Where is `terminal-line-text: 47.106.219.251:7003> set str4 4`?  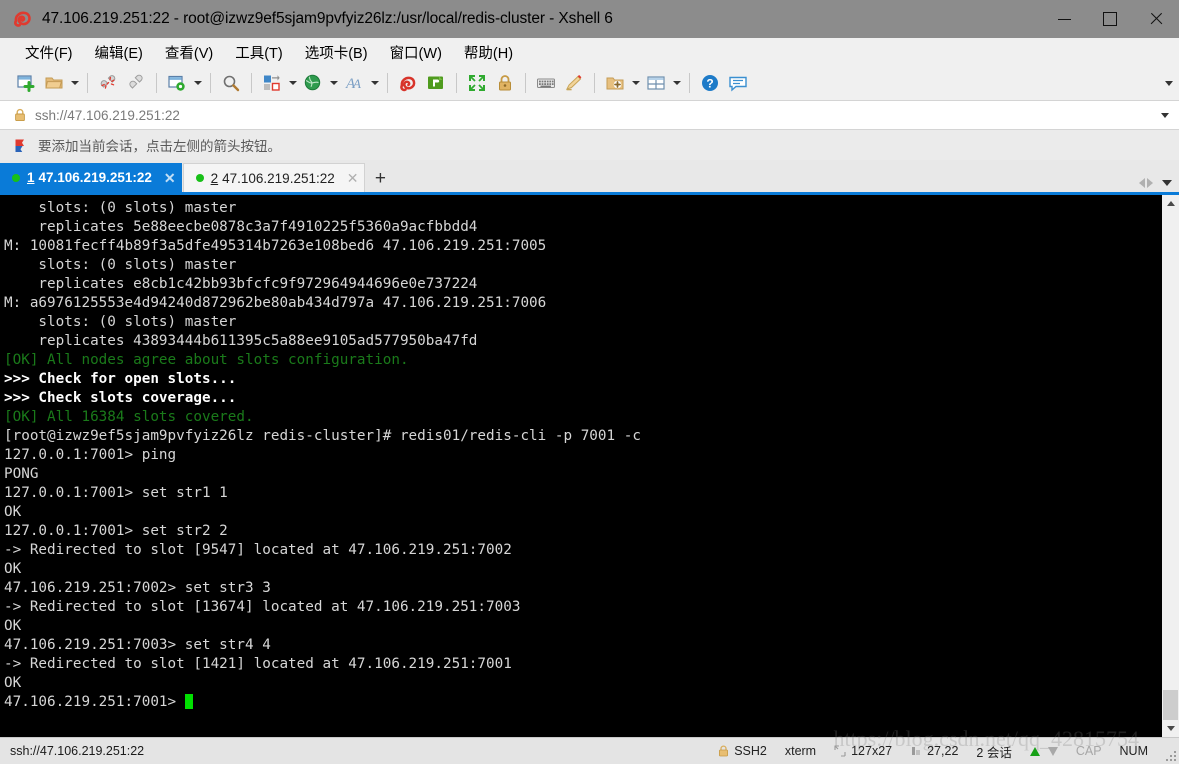
terminal-line-text: 47.106.219.251:7003> set str4 4 is located at coordinates (137, 645).